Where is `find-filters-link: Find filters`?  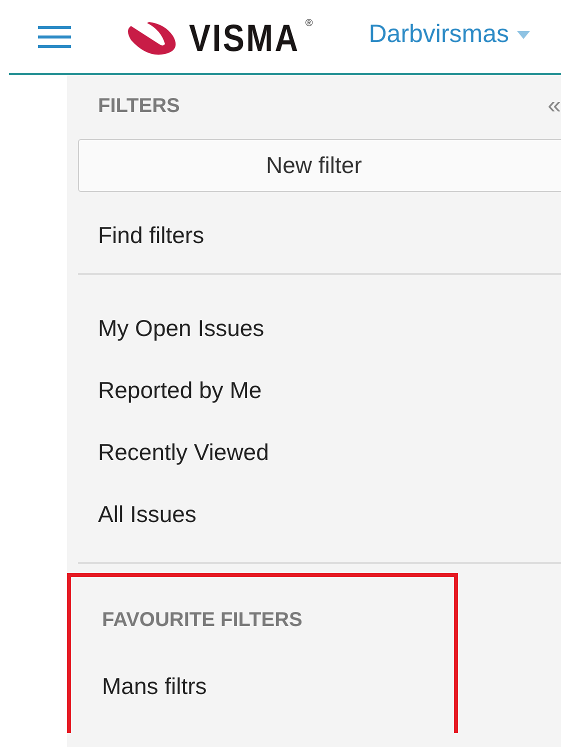 find-filters-link: Find filters is located at coordinates (151, 235).